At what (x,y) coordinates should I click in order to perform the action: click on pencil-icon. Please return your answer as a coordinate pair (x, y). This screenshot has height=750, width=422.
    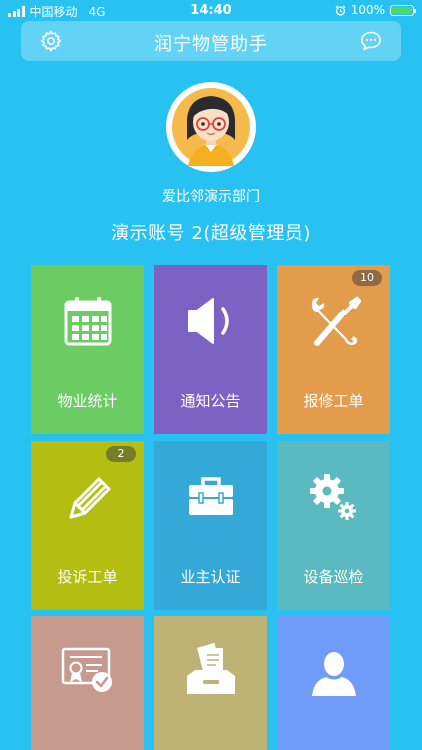
    Looking at the image, I should click on (89, 498).